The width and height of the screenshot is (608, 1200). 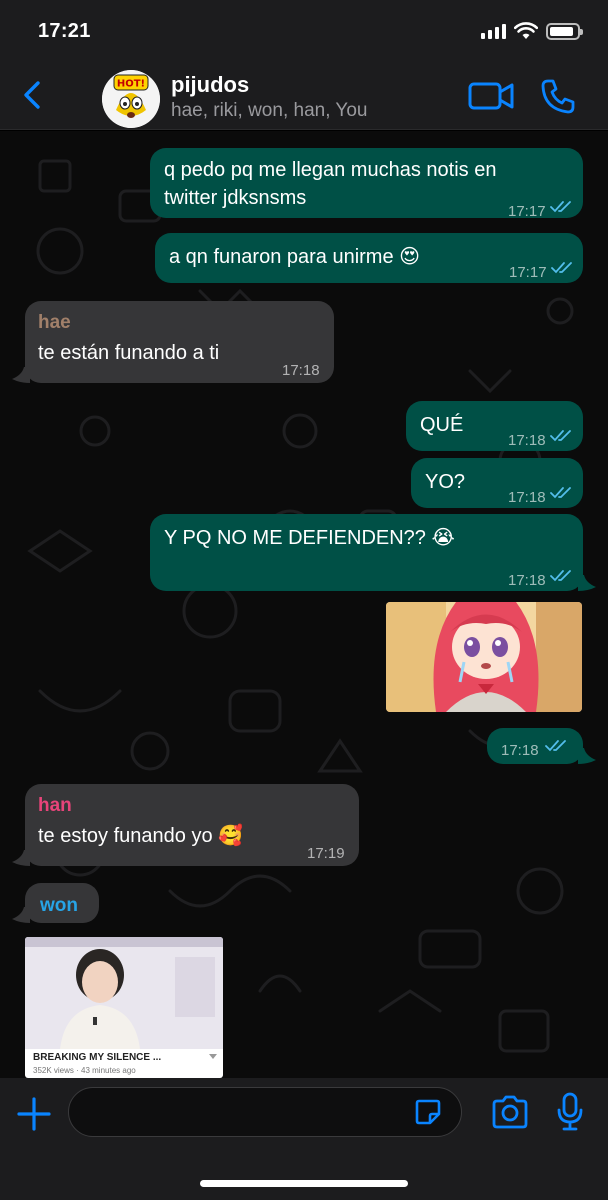 What do you see at coordinates (129, 353) in the screenshot?
I see `message-text: te están funando a ti` at bounding box center [129, 353].